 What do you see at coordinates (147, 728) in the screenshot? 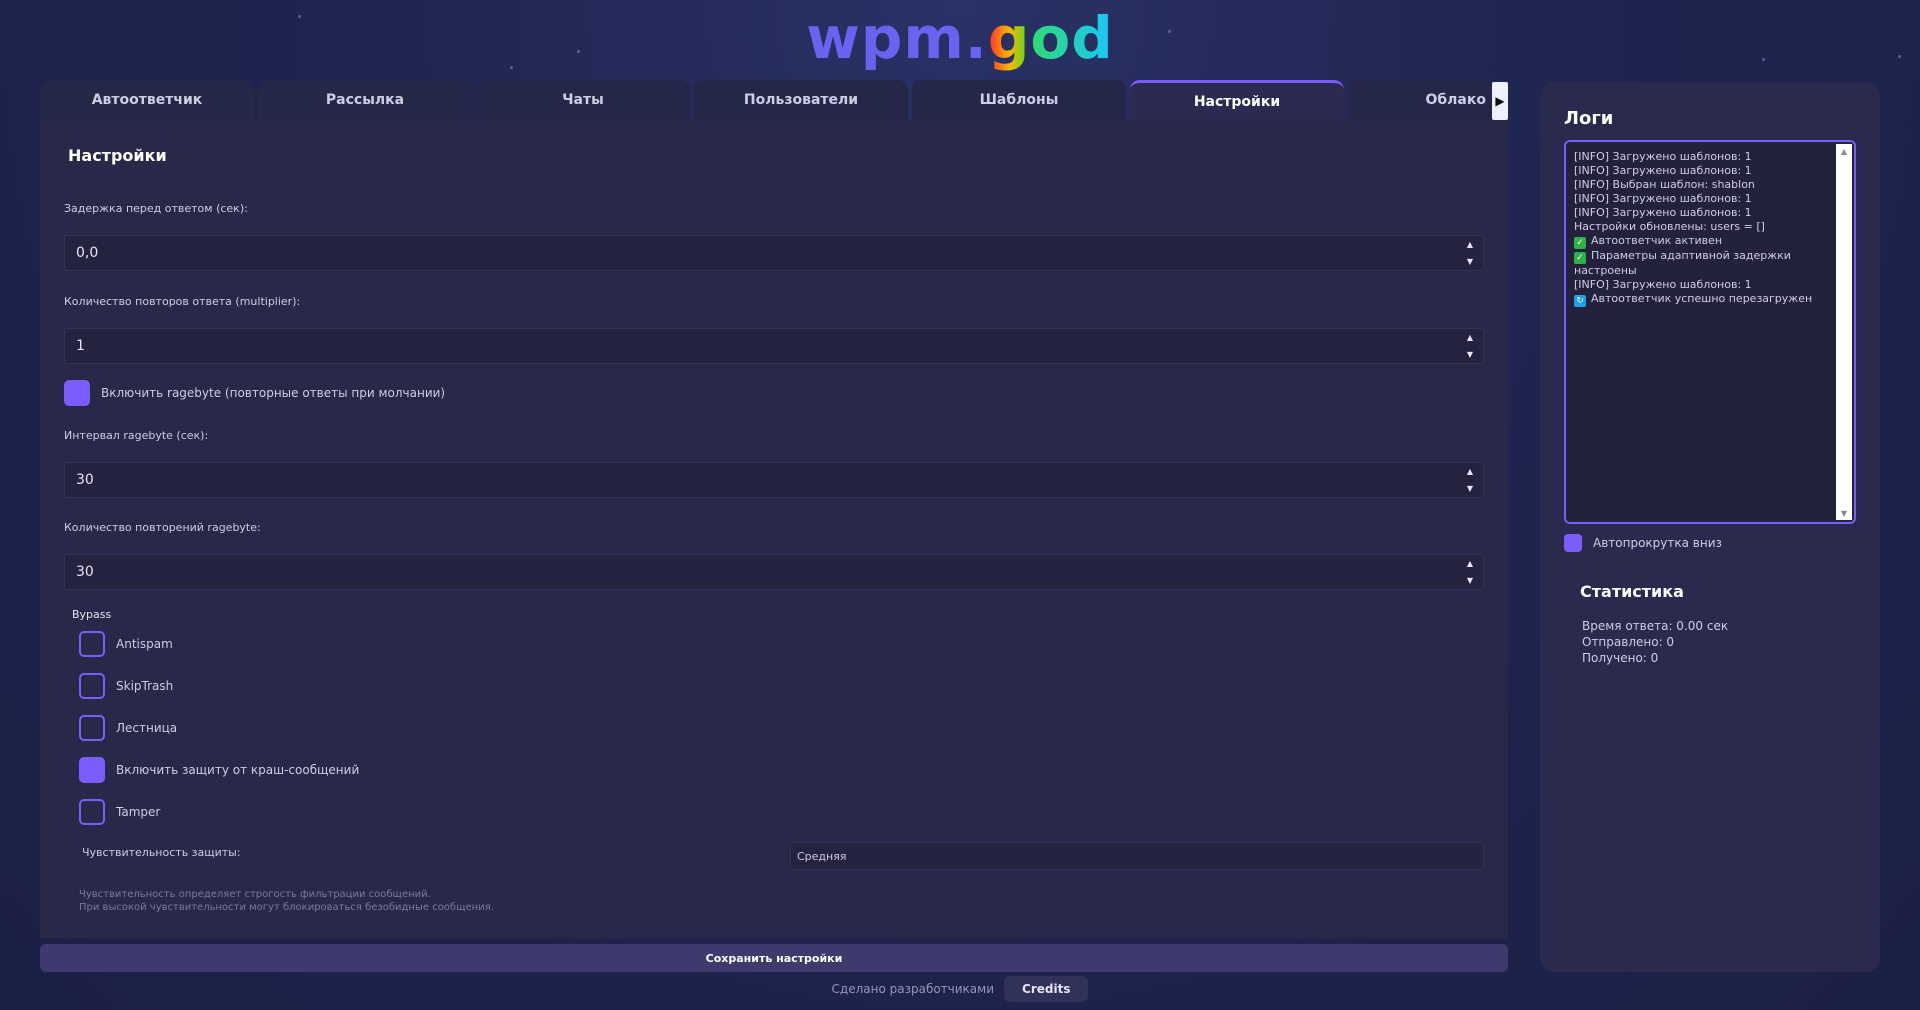
I see `bypass-ladder-label: Лестница` at bounding box center [147, 728].